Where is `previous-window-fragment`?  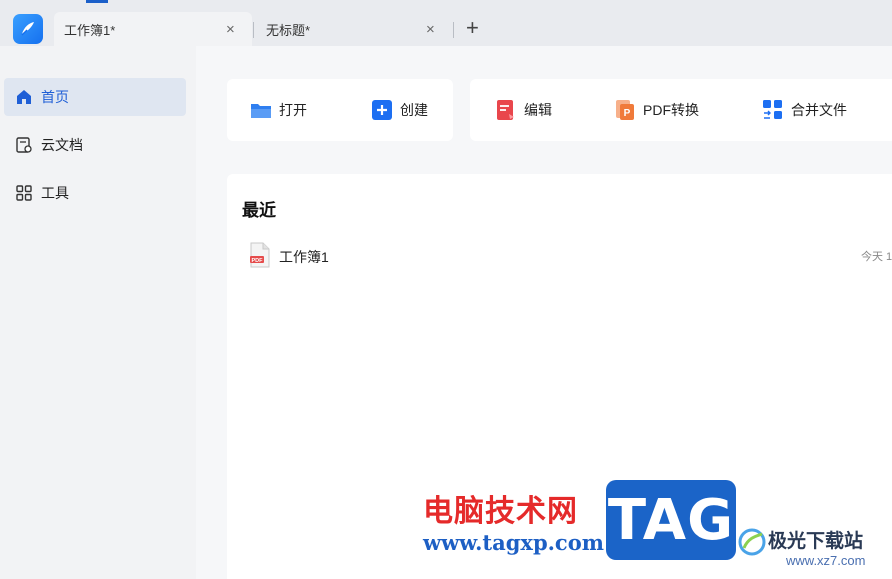
previous-window-fragment is located at coordinates (97, 1).